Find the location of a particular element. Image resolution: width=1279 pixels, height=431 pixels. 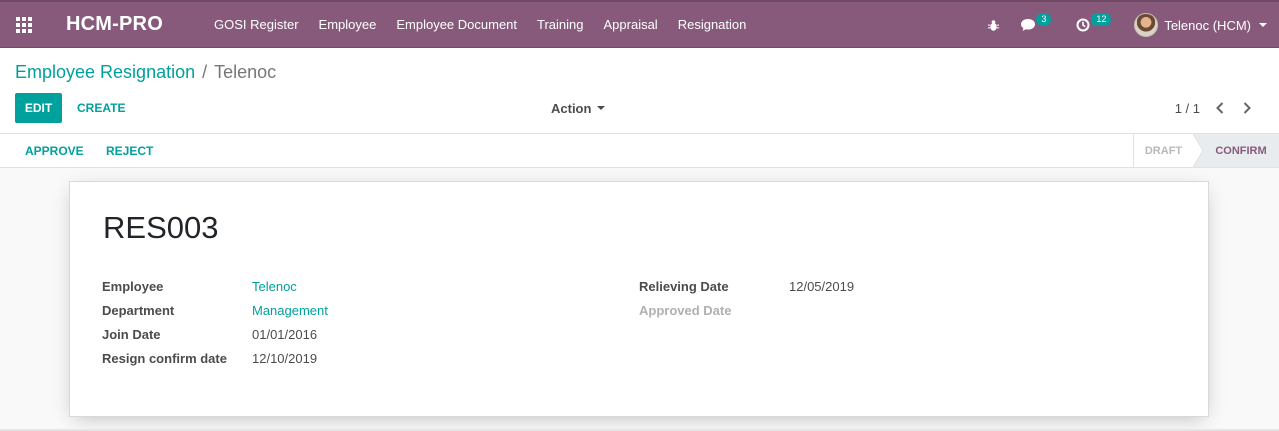

stage-confirm: CONFIRM is located at coordinates (1236, 150).